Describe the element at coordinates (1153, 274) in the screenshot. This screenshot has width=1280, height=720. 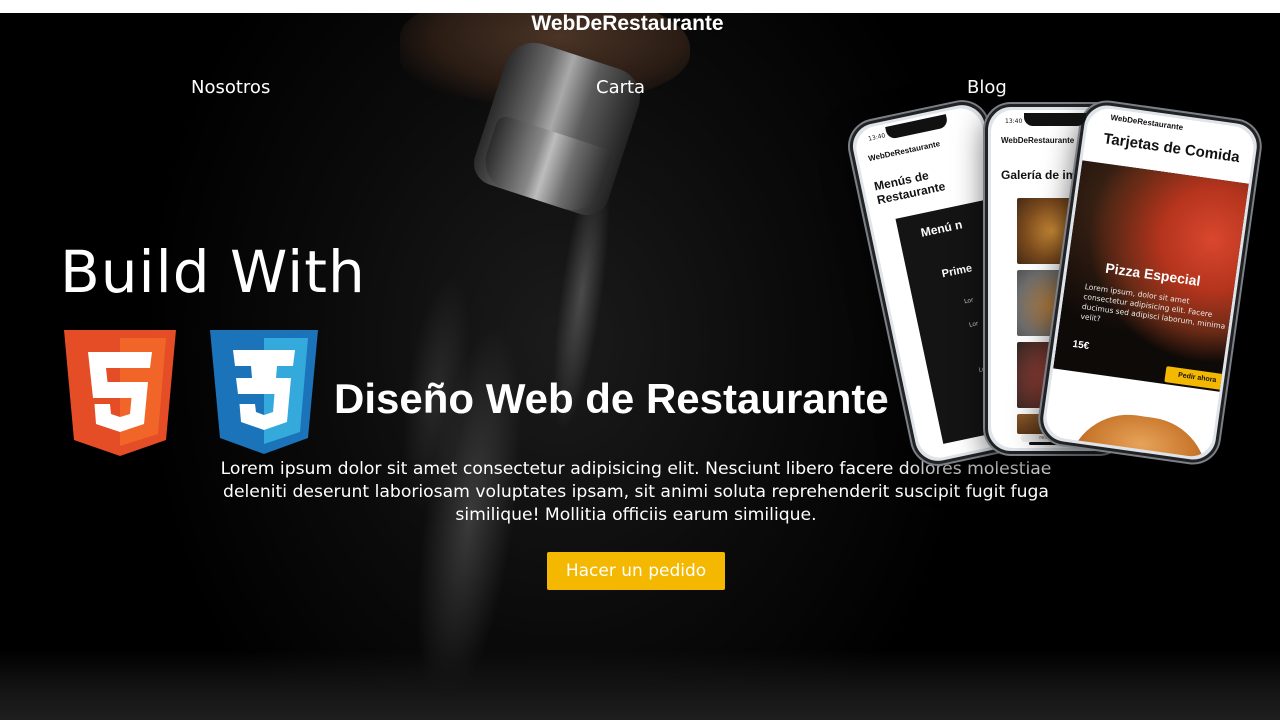
I see `food-card-name: Pizza Especial` at that location.